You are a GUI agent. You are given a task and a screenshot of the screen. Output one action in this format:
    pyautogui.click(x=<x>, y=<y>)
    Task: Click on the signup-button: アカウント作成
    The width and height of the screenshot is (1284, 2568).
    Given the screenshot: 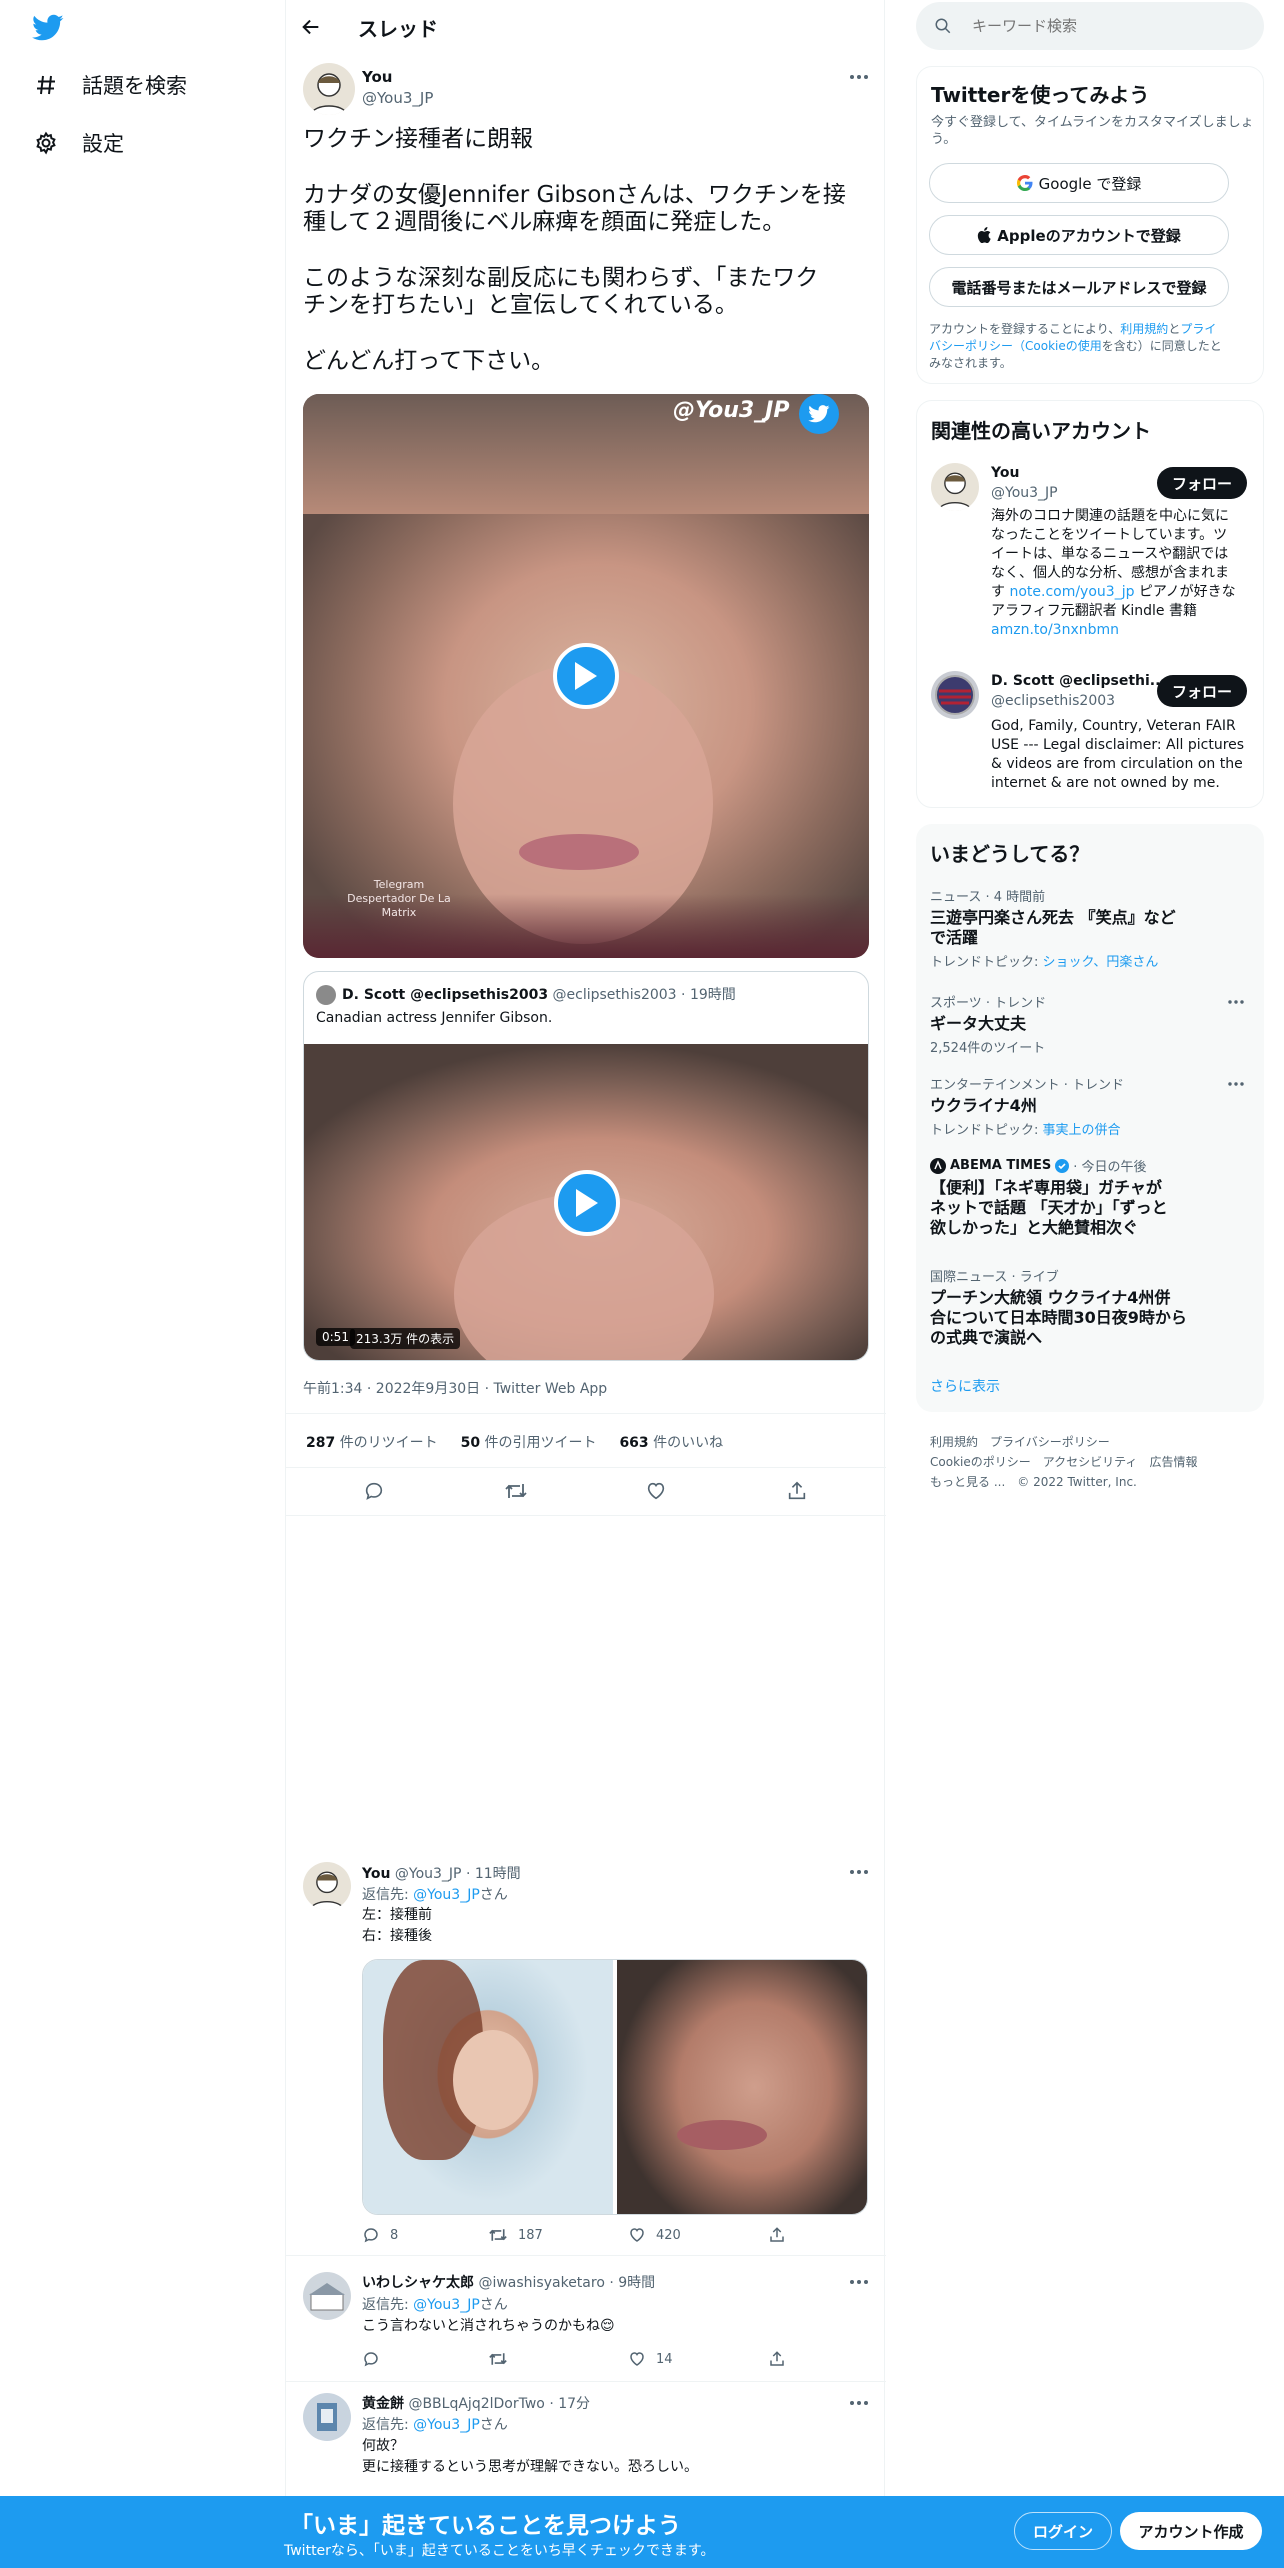 What is the action you would take?
    pyautogui.click(x=1191, y=2531)
    